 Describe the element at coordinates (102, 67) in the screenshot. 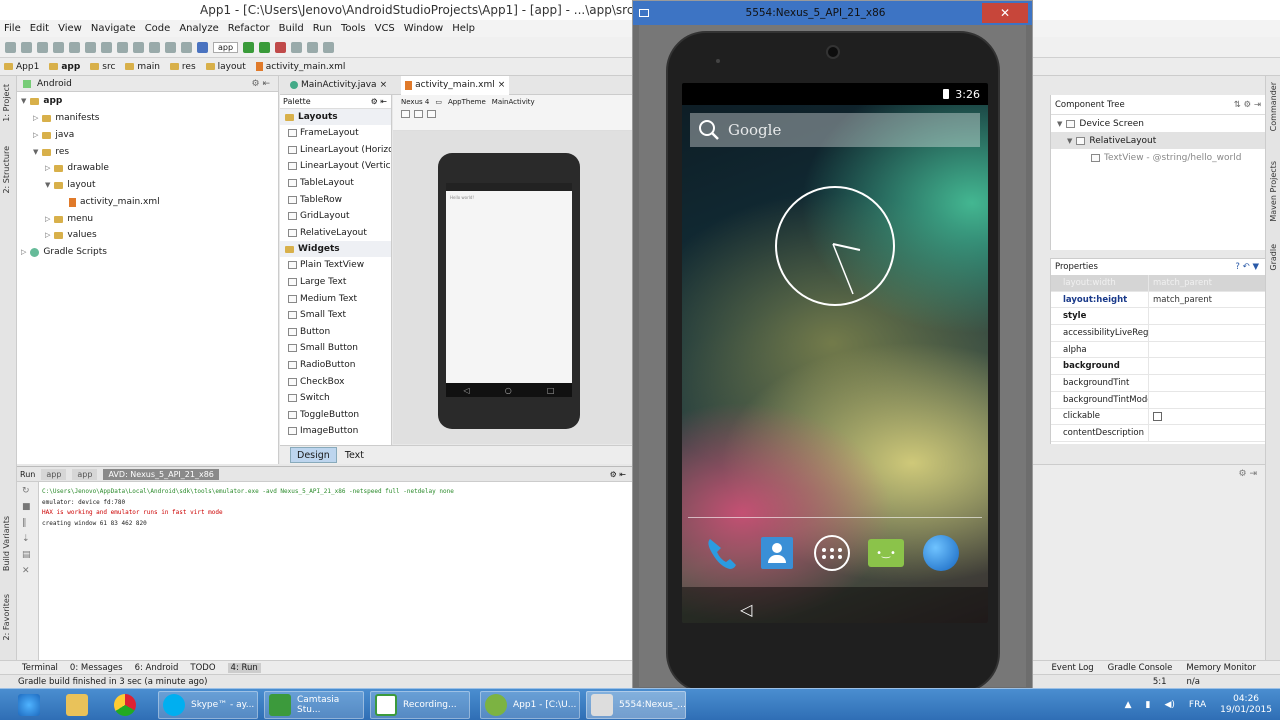

I see `breadcrumb-item: src` at that location.